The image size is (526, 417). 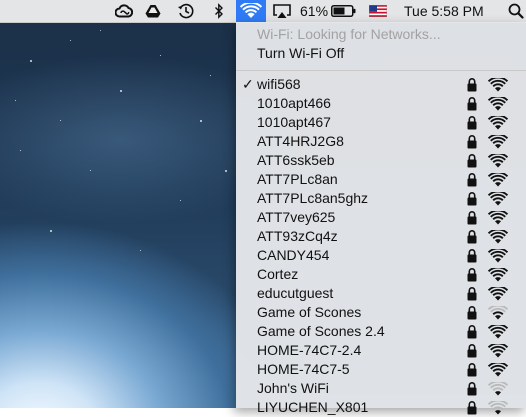 I want to click on wifi-menu-extra, so click(x=251, y=11).